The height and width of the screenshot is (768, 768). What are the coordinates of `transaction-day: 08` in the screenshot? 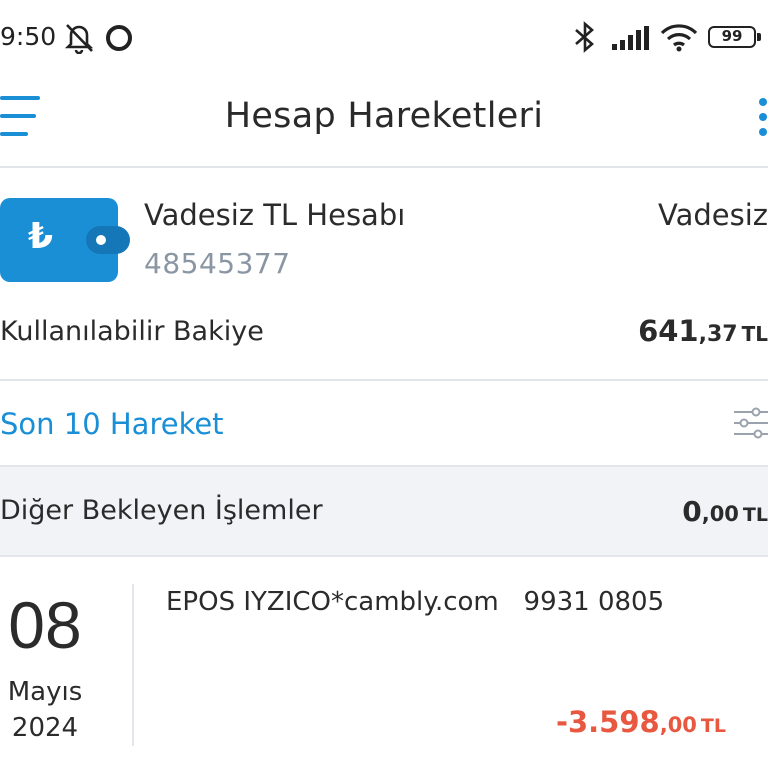 It's located at (45, 625).